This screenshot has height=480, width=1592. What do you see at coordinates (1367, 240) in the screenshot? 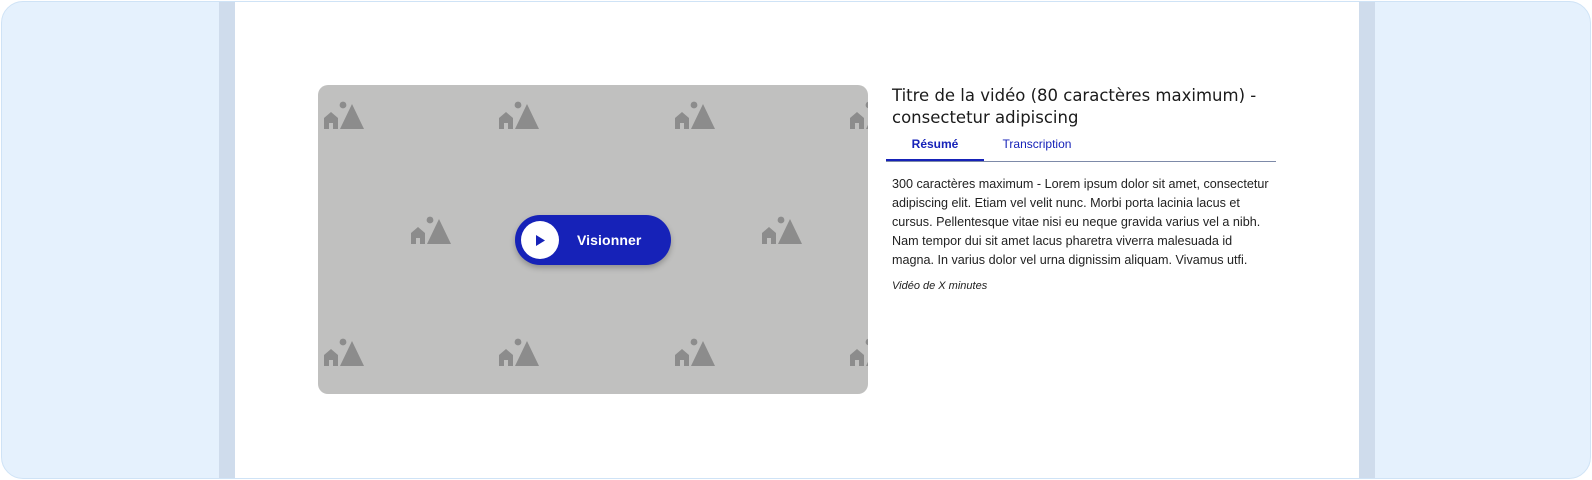
I see `right-gutter` at bounding box center [1367, 240].